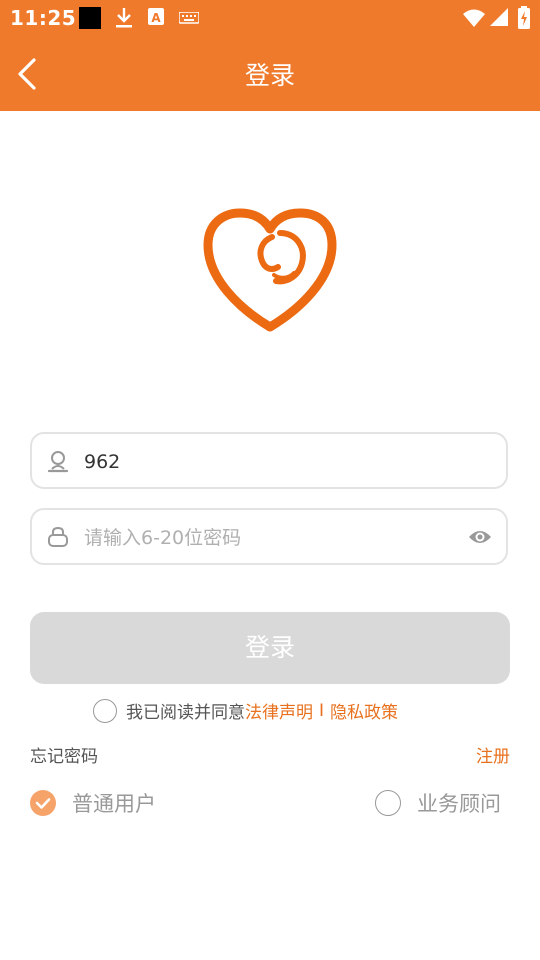 This screenshot has width=540, height=960. I want to click on download-icon, so click(124, 18).